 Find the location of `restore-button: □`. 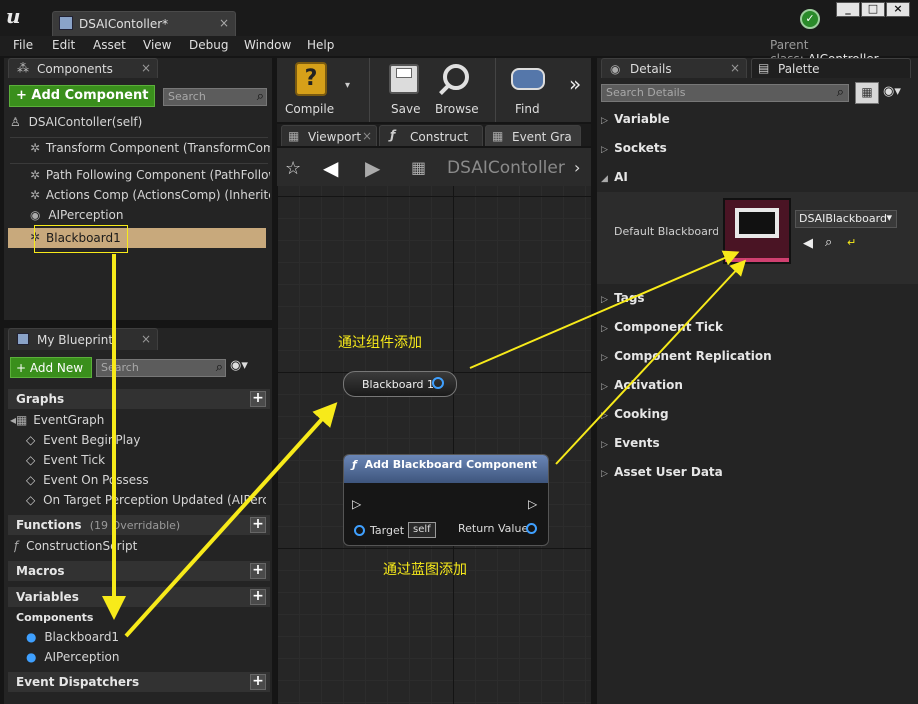

restore-button: □ is located at coordinates (873, 9).